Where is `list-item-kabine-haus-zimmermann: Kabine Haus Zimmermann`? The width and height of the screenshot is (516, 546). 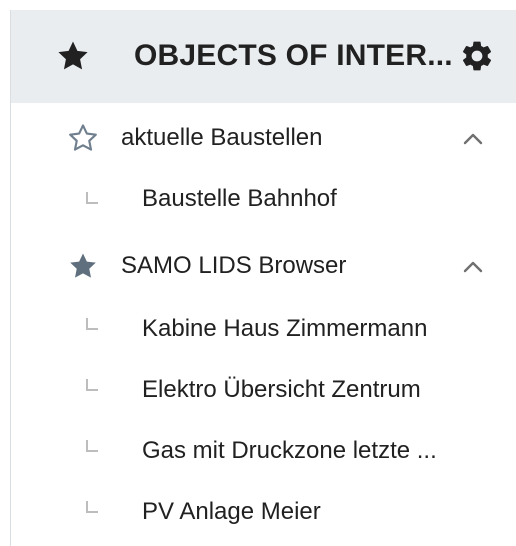 list-item-kabine-haus-zimmermann: Kabine Haus Zimmermann is located at coordinates (263, 329).